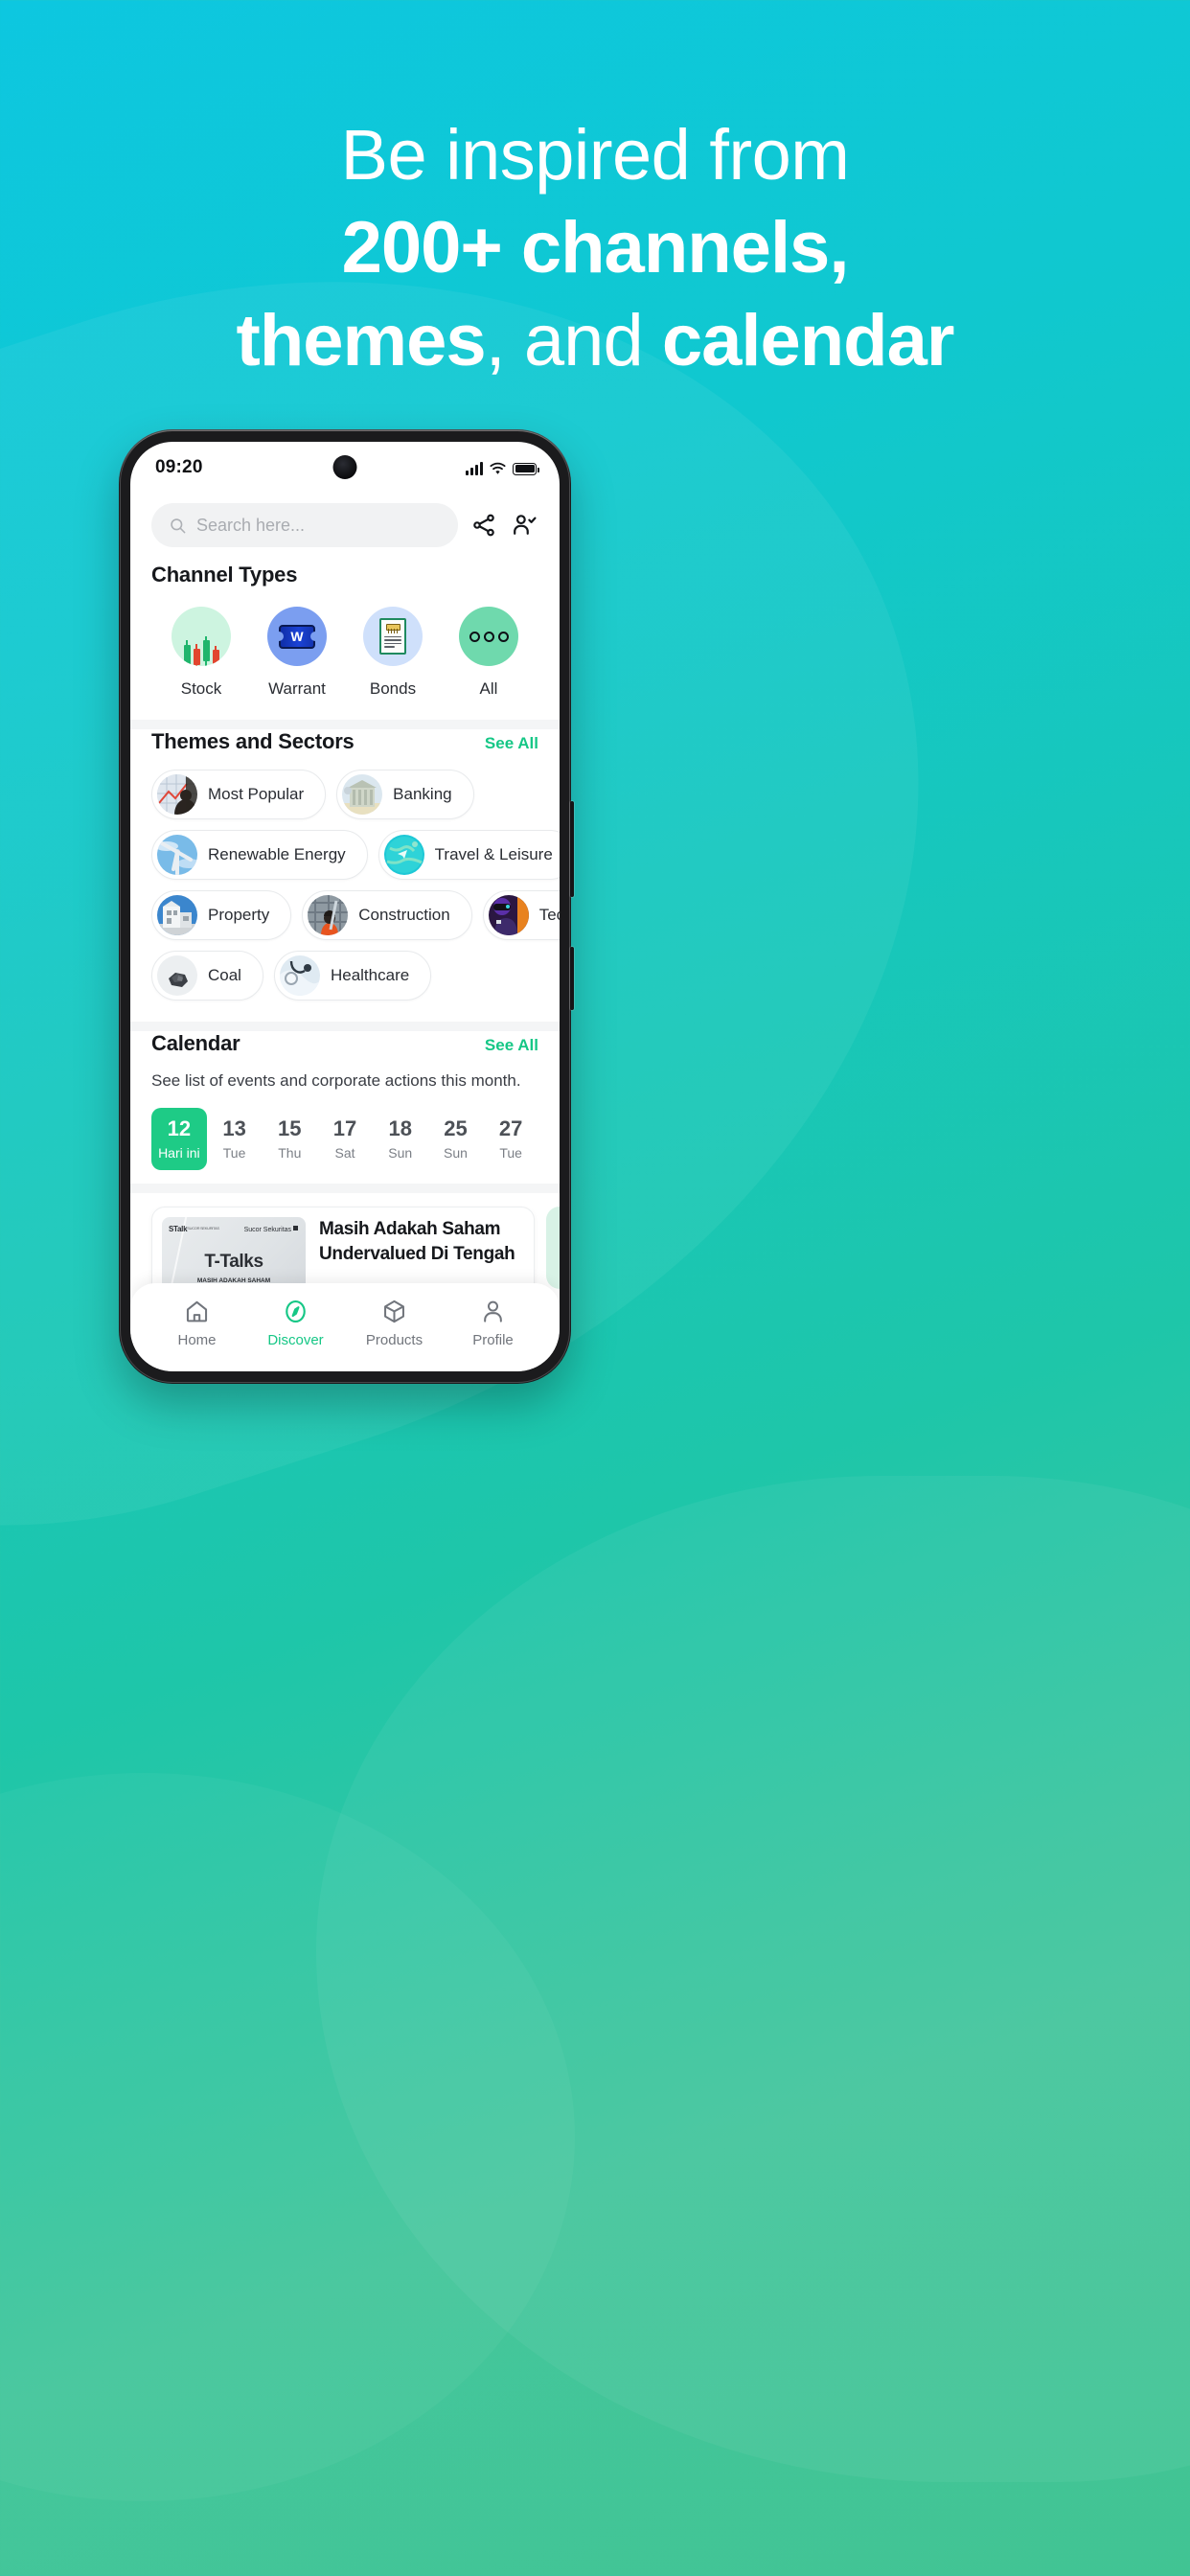  I want to click on themes-see-all-link: See All, so click(512, 743).